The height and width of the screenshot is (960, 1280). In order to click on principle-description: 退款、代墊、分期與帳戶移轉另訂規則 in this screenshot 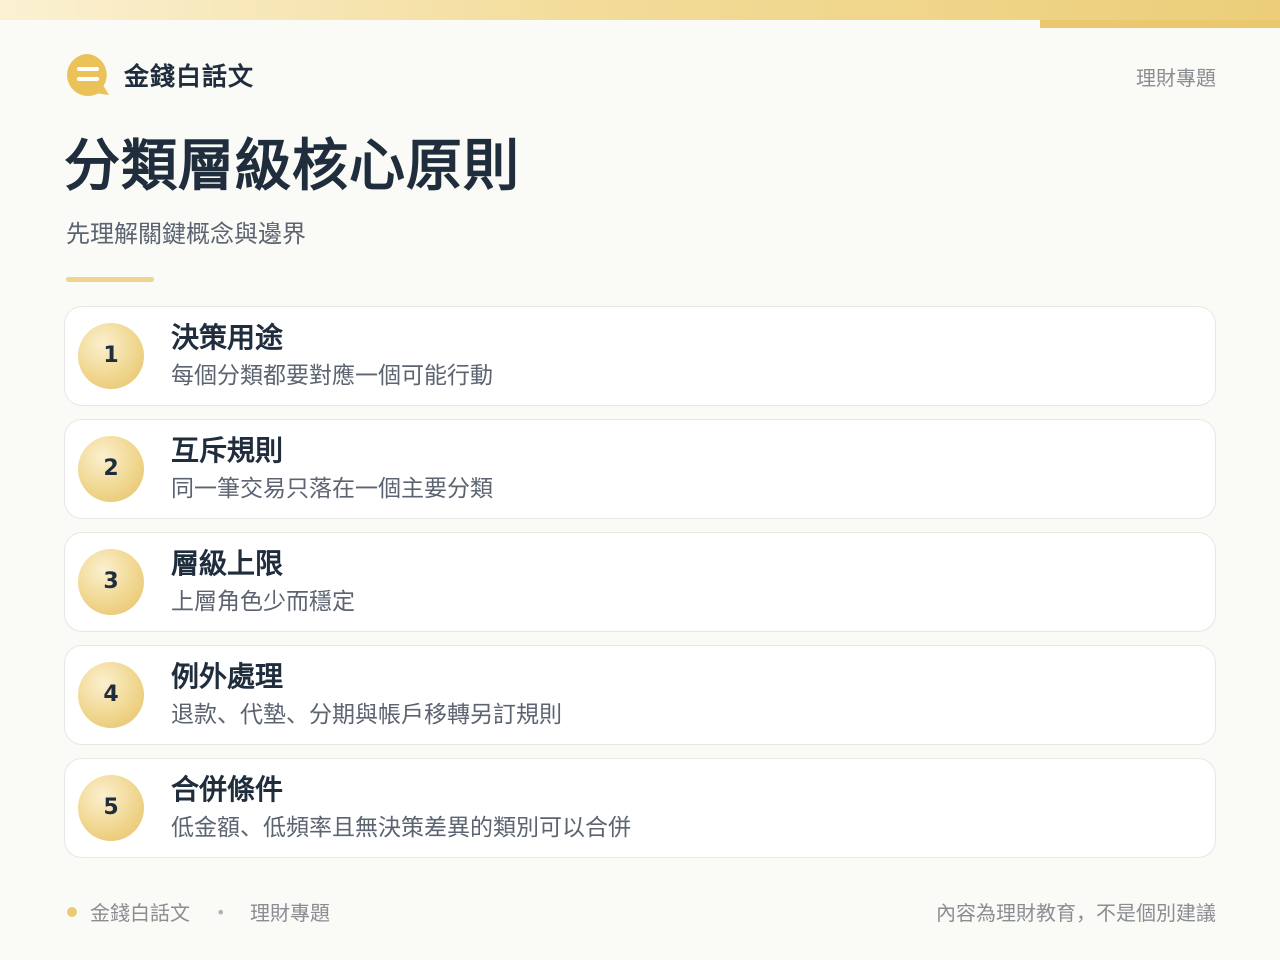, I will do `click(366, 715)`.